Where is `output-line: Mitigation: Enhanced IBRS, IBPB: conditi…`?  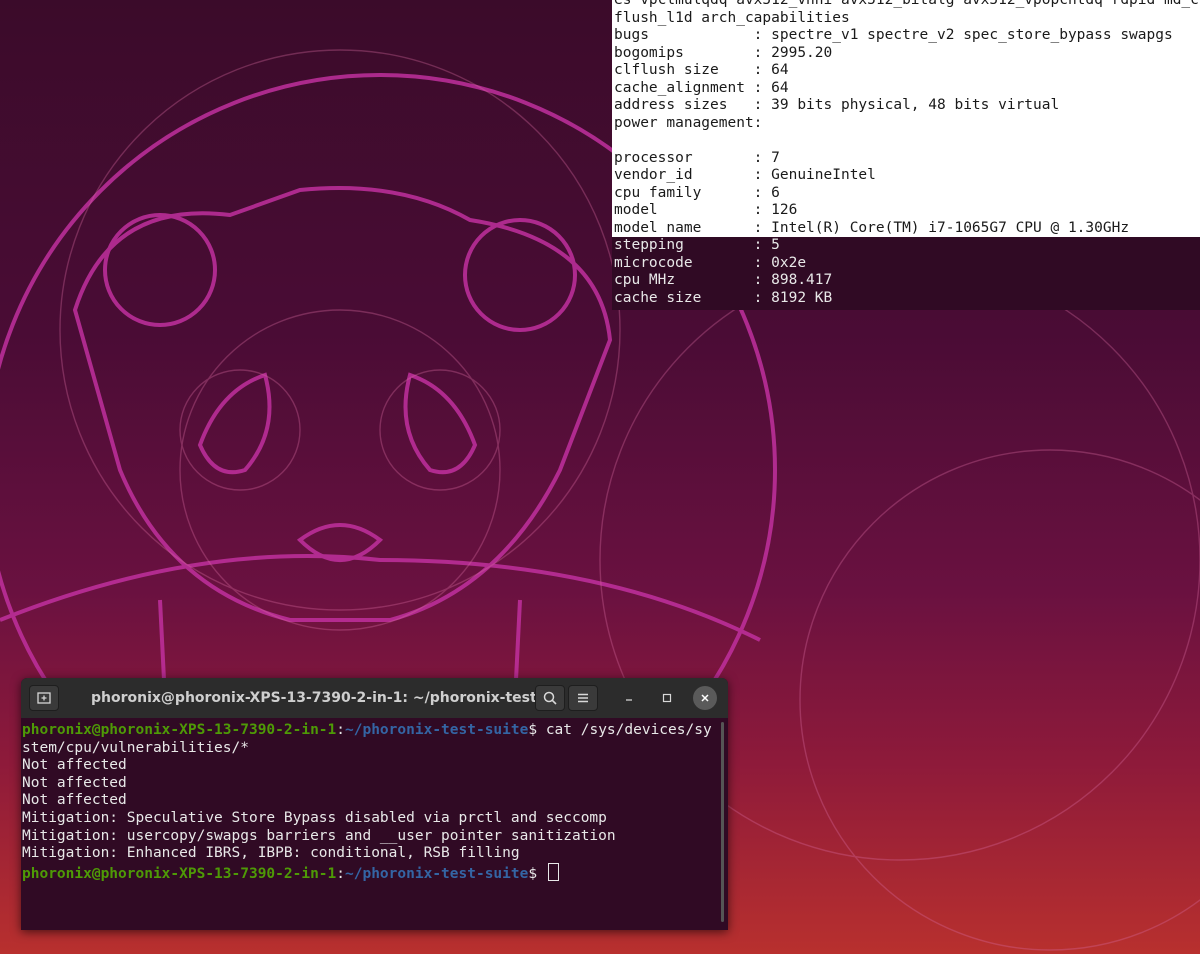 output-line: Mitigation: Enhanced IBRS, IBPB: conditi… is located at coordinates (271, 853).